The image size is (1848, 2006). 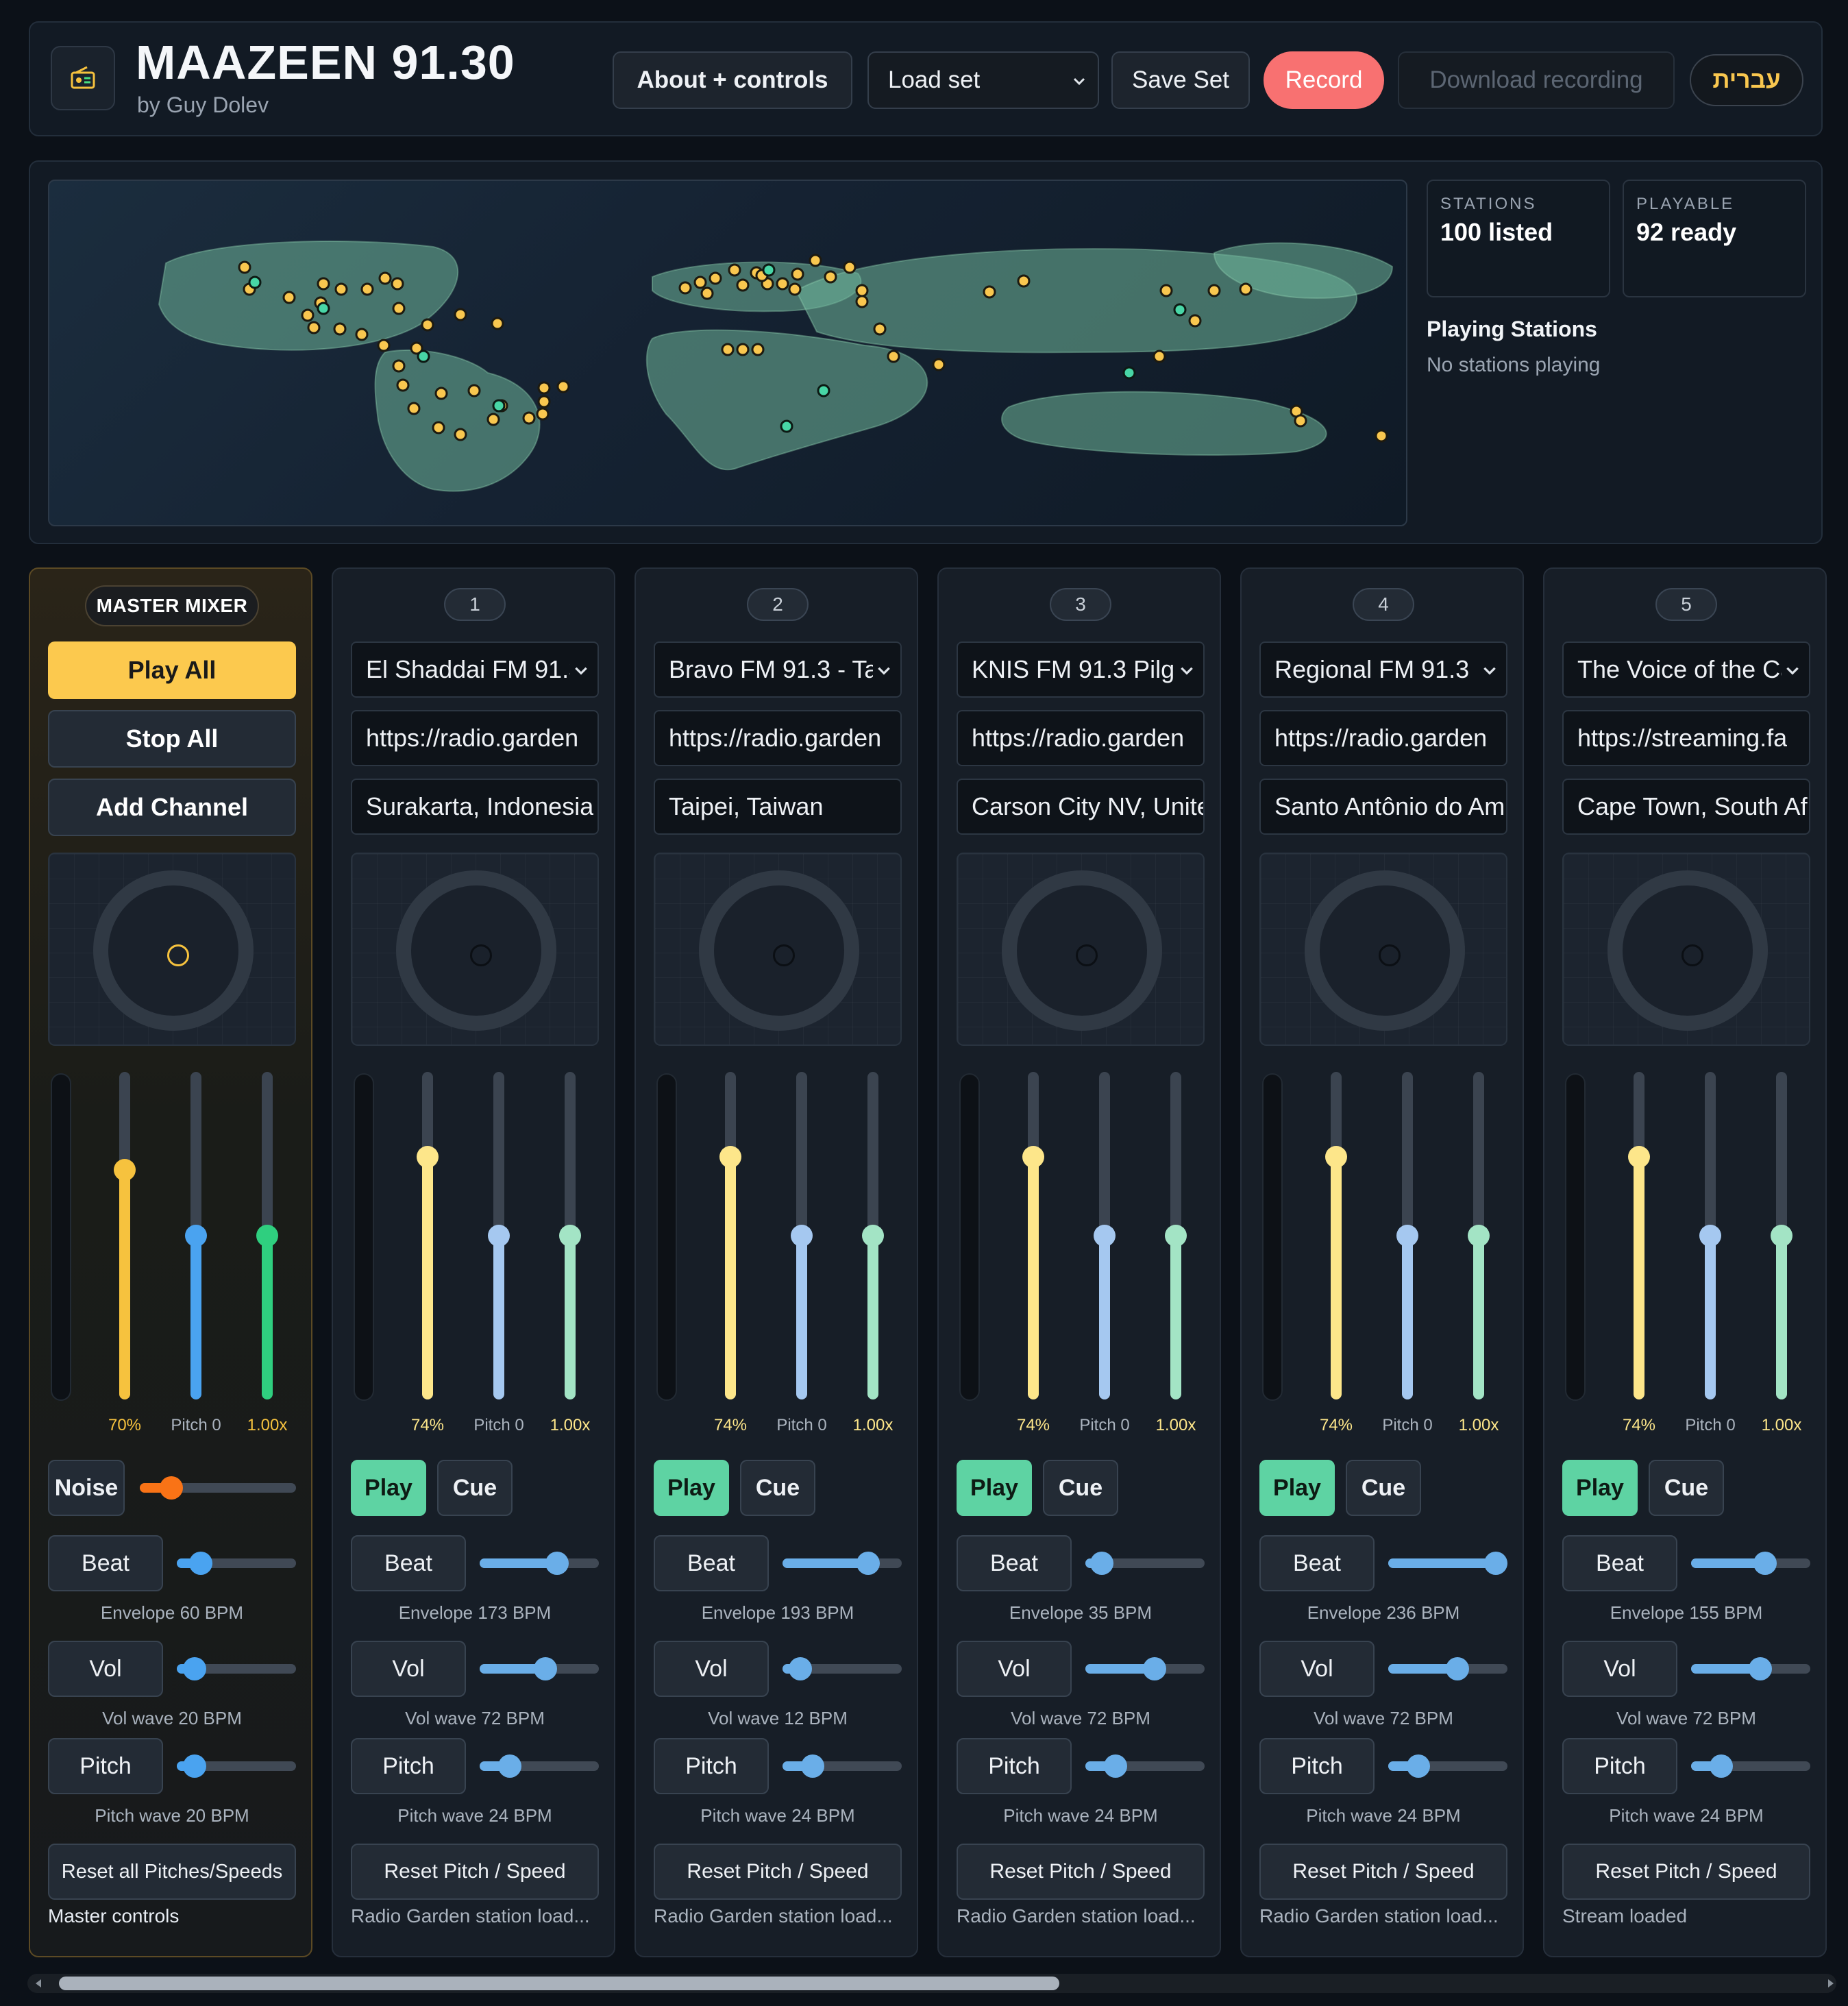 I want to click on about-button: About + controls, so click(x=732, y=80).